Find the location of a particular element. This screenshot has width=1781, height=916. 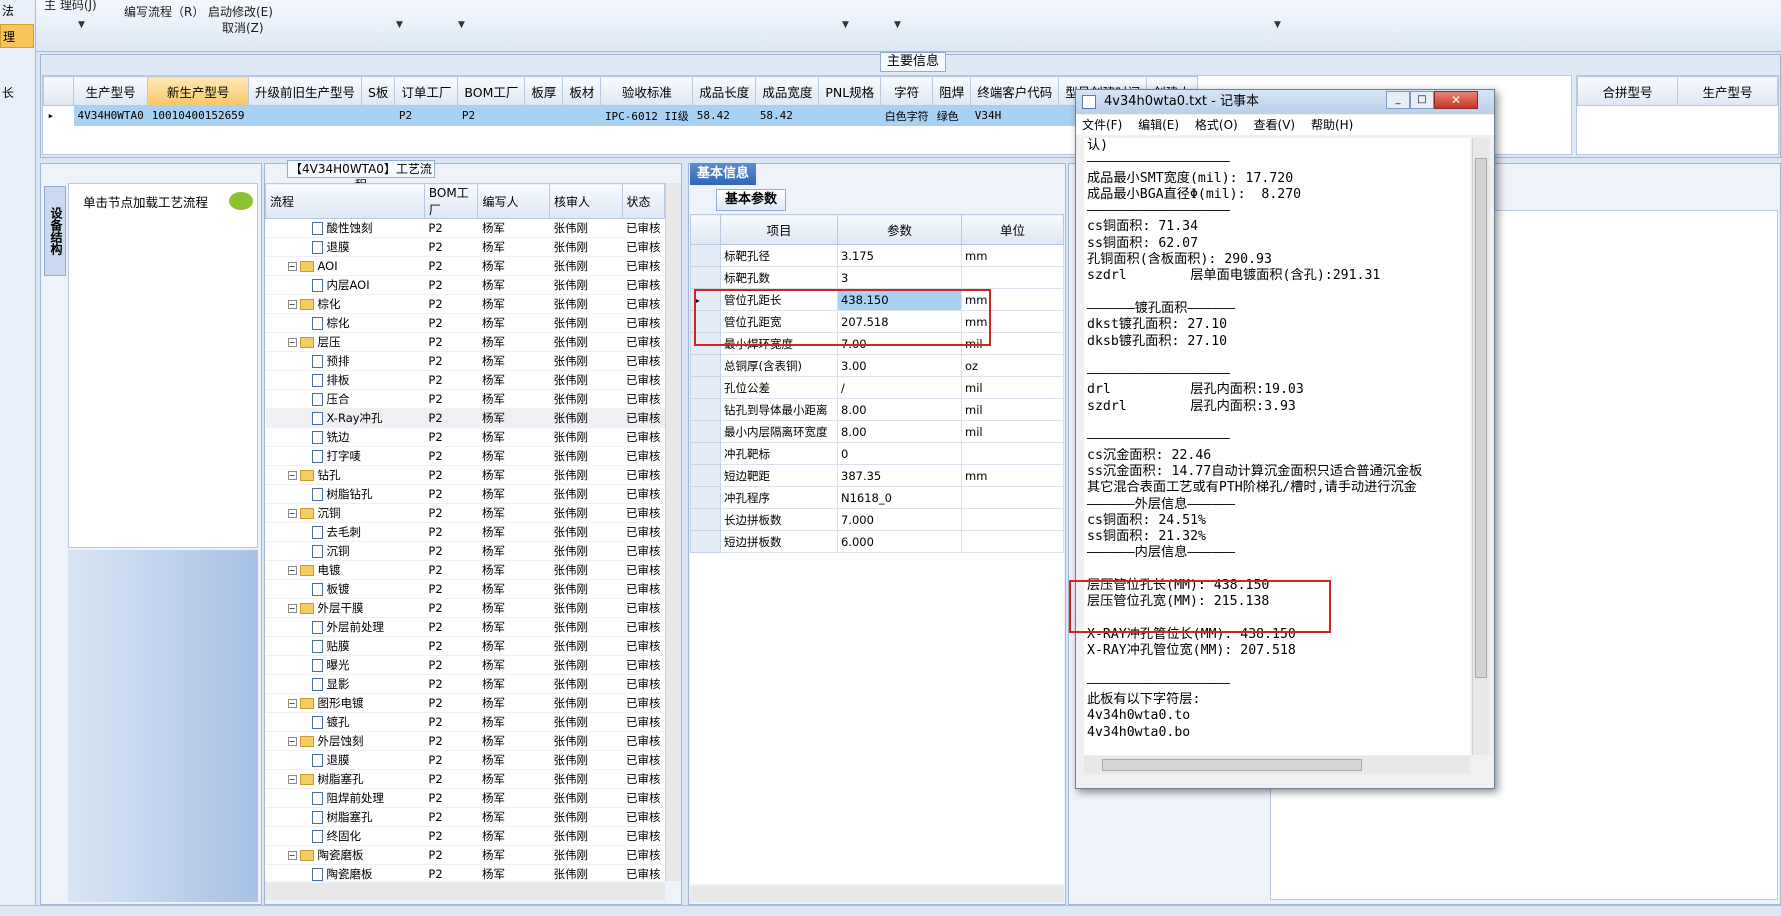

process-name: 沉铜 is located at coordinates (345, 551).